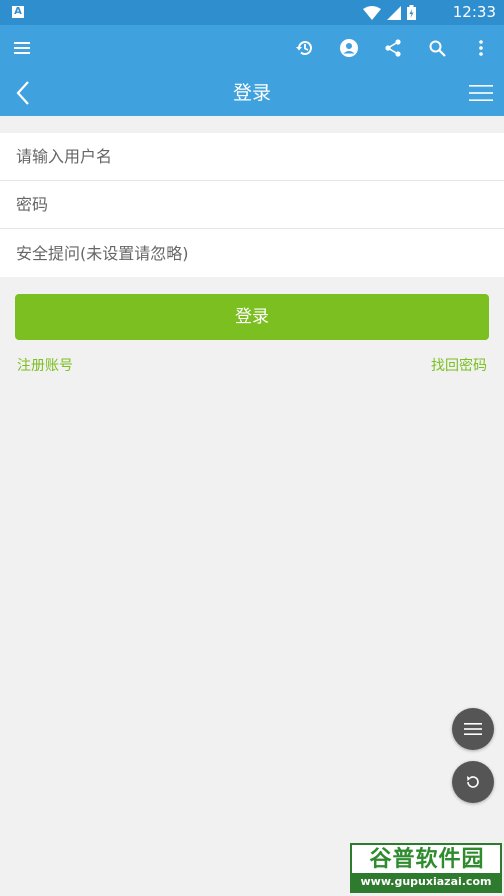 The width and height of the screenshot is (504, 896). What do you see at coordinates (45, 366) in the screenshot?
I see `register-link: 注册账号` at bounding box center [45, 366].